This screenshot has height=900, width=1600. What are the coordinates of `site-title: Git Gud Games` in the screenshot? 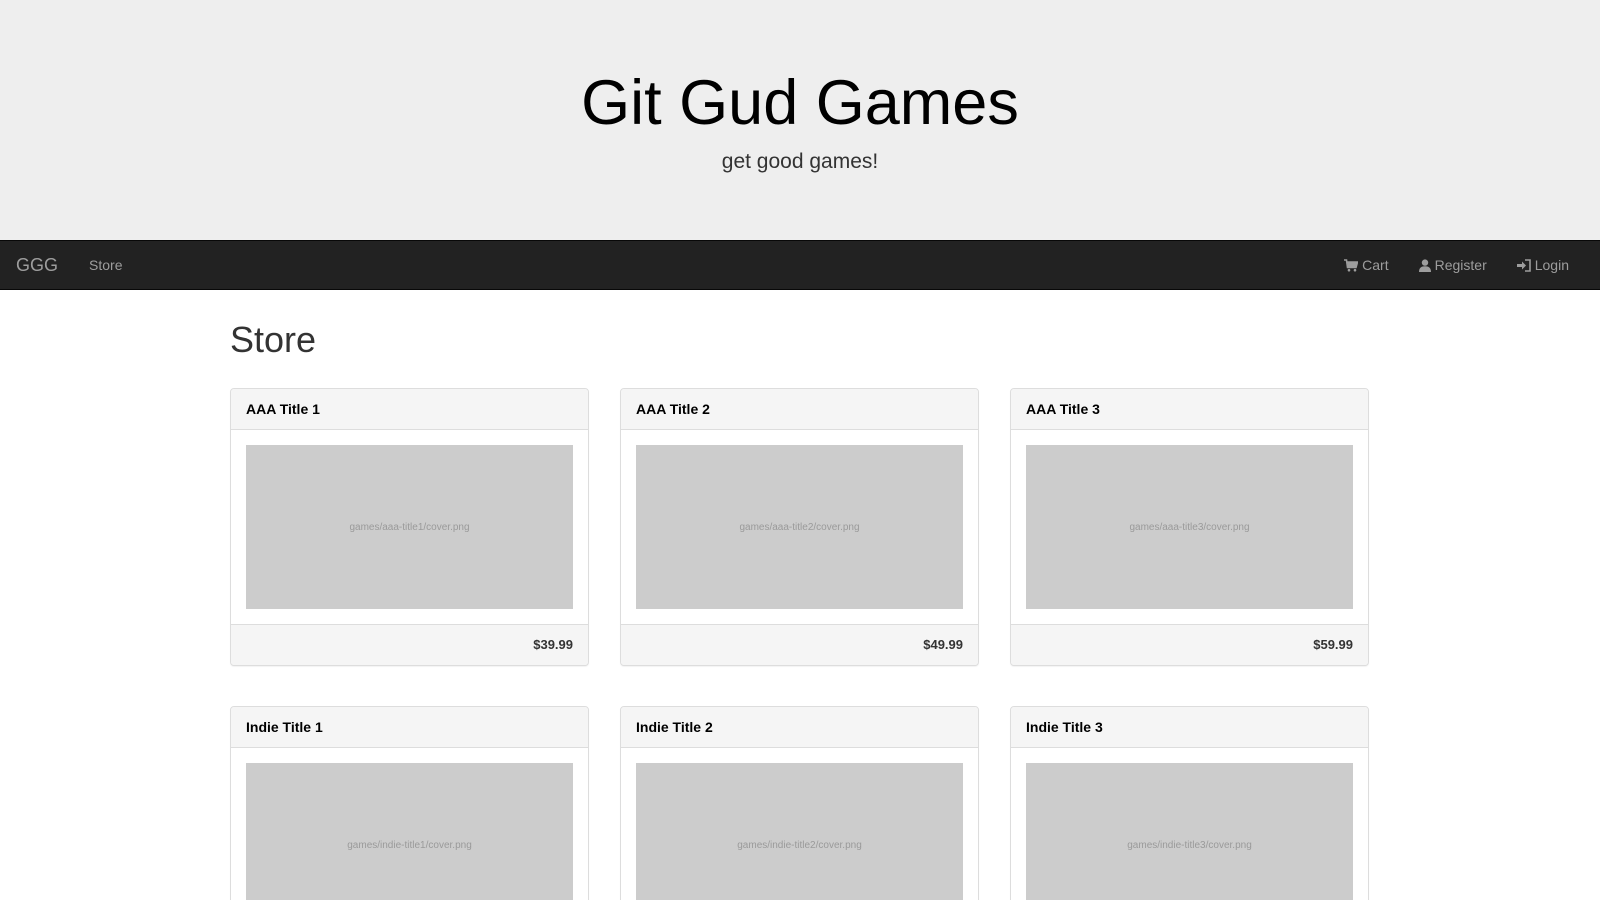 It's located at (800, 103).